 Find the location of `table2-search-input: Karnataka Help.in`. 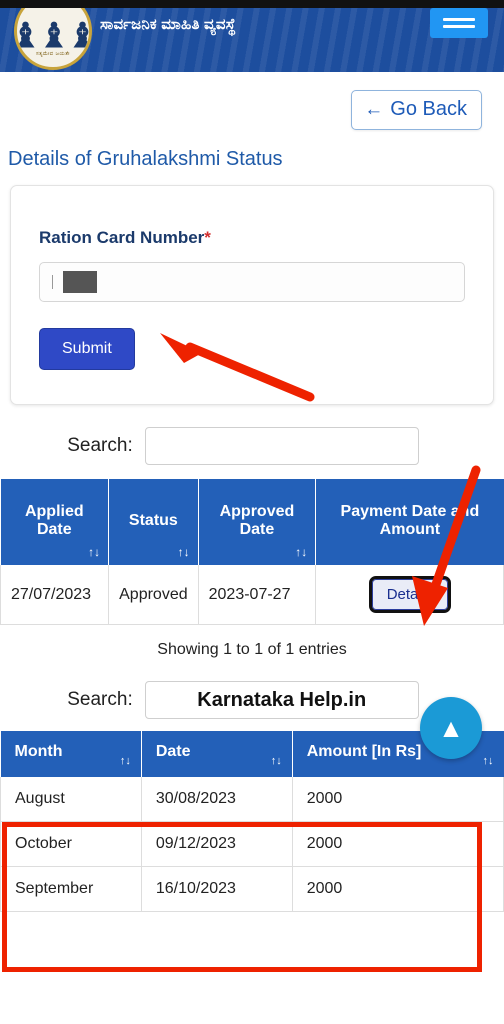

table2-search-input: Karnataka Help.in is located at coordinates (281, 700).